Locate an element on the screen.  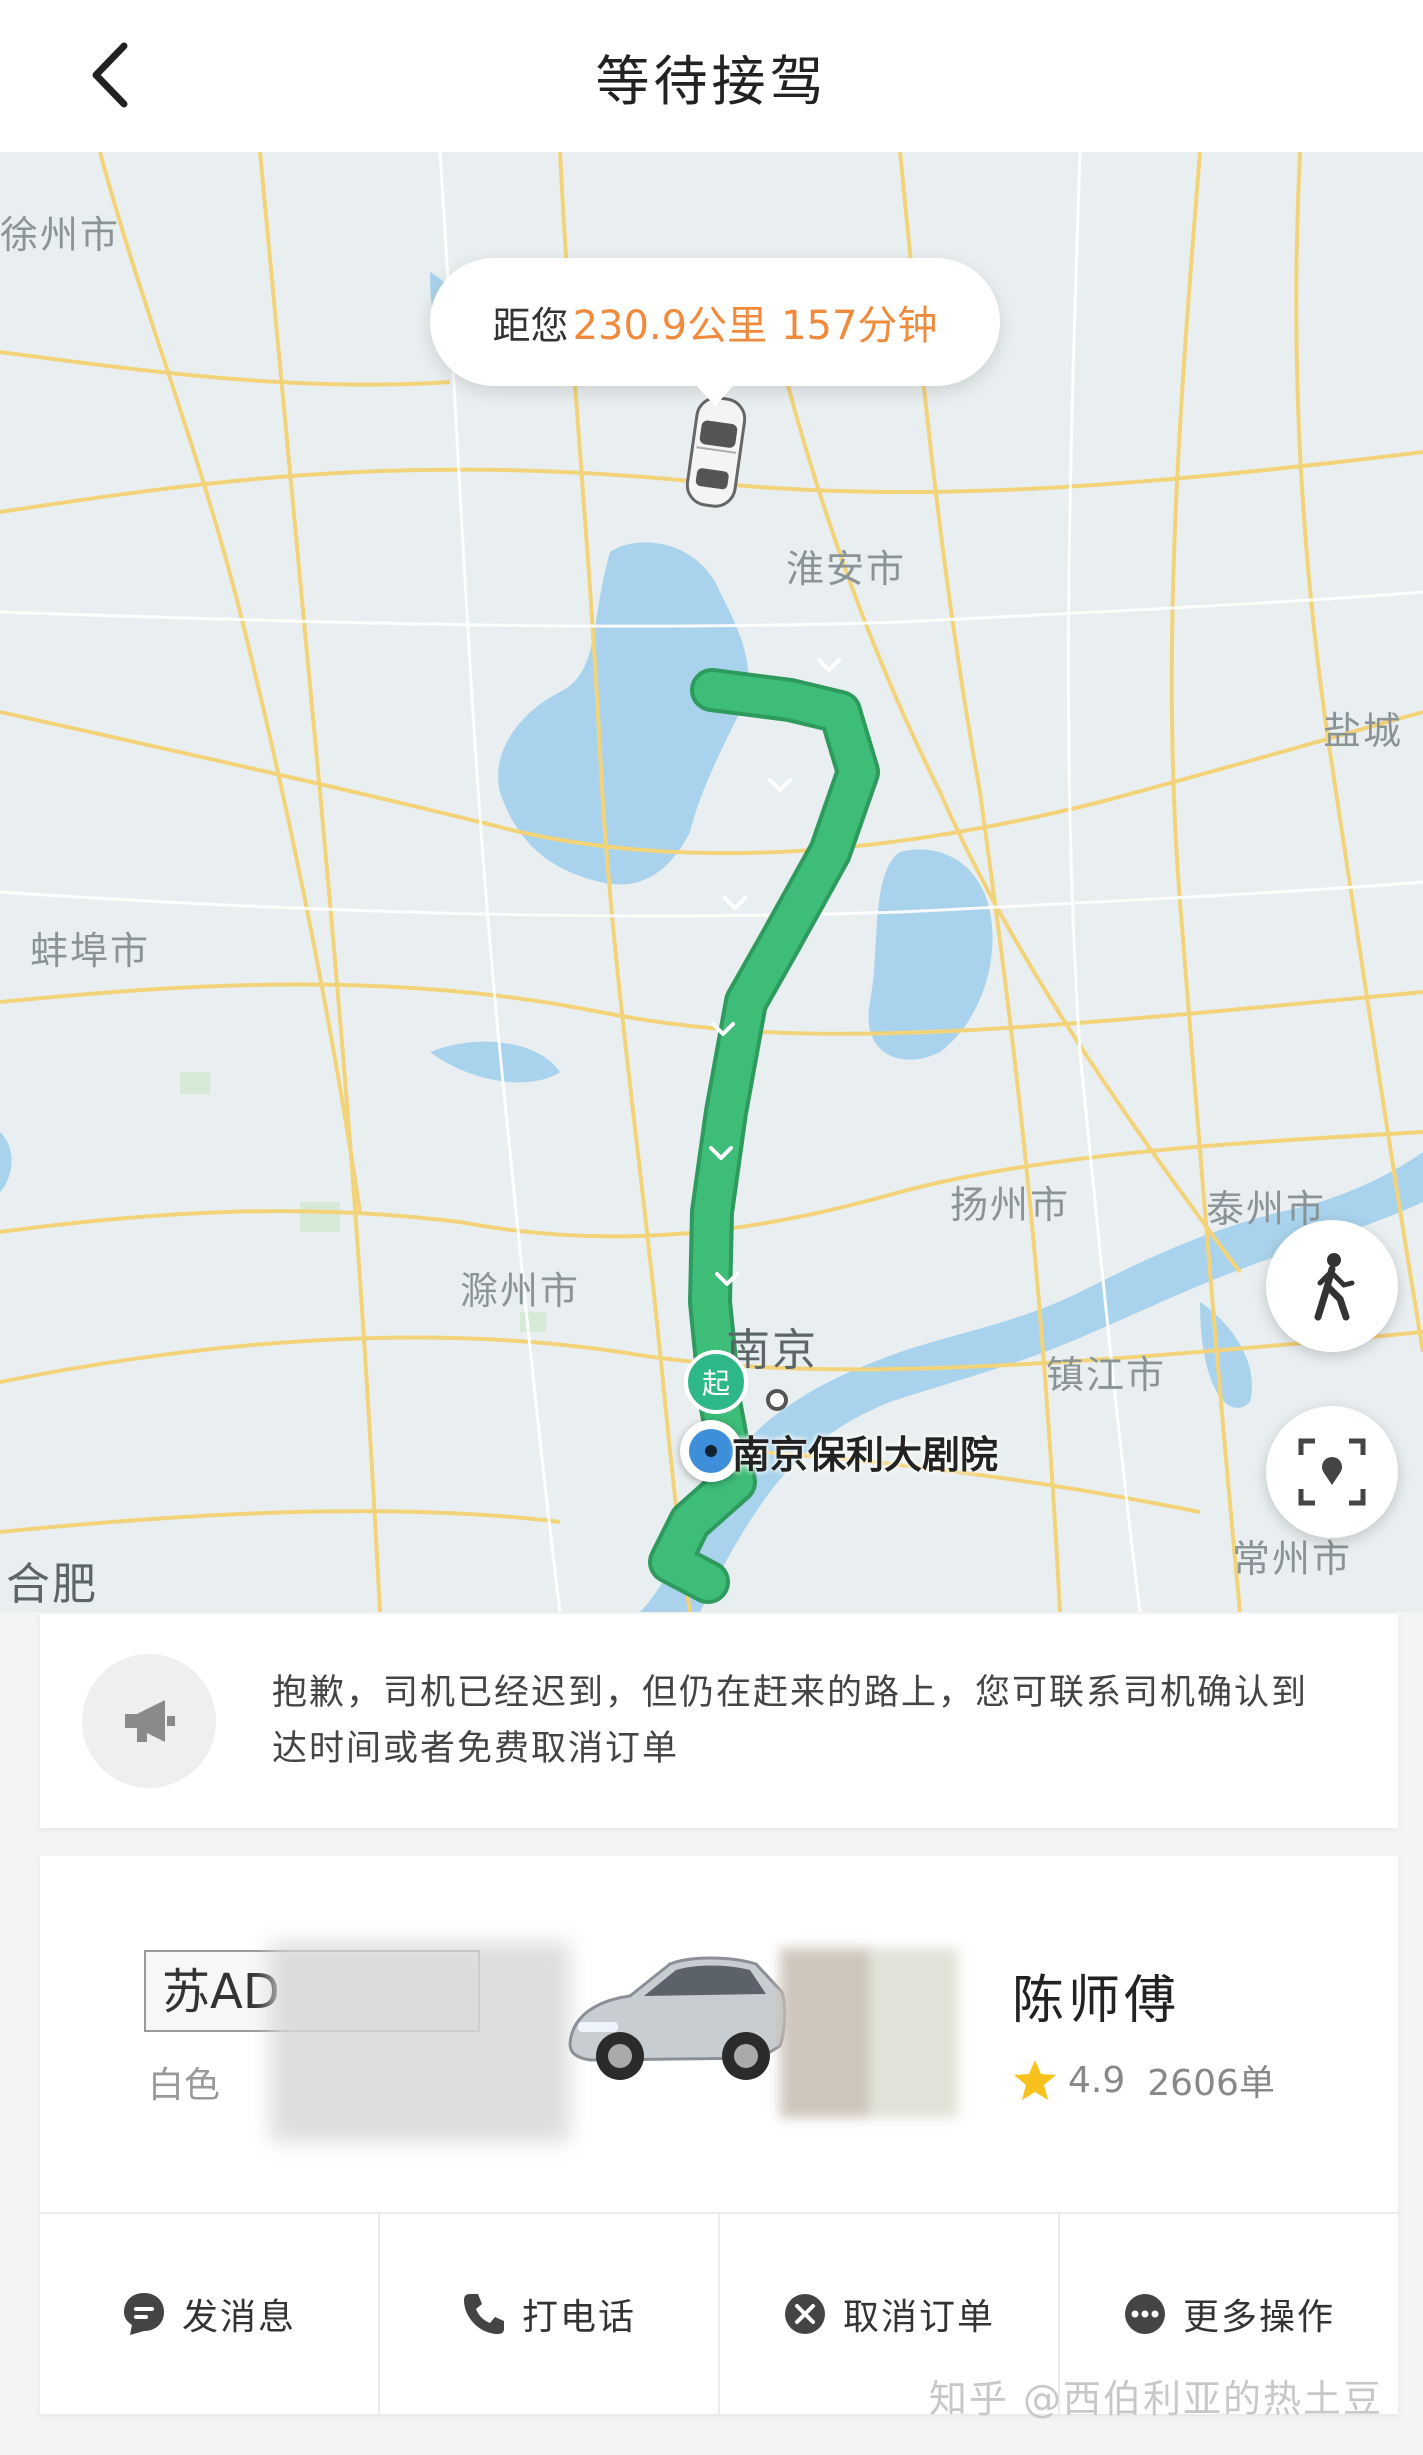
watermark: 知乎 @西伯利亚的热土豆 is located at coordinates (1155, 2399).